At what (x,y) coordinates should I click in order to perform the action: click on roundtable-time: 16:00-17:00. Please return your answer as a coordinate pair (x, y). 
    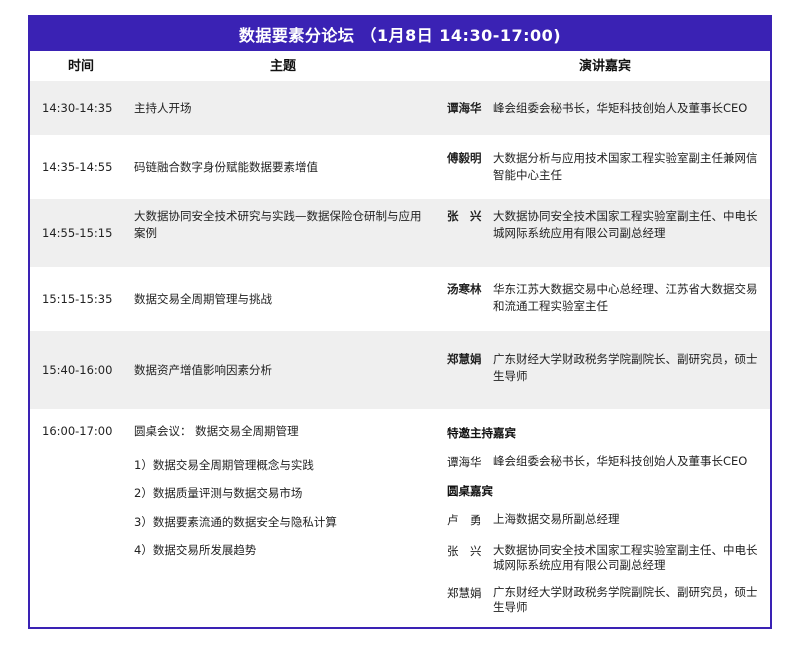
    Looking at the image, I should click on (77, 431).